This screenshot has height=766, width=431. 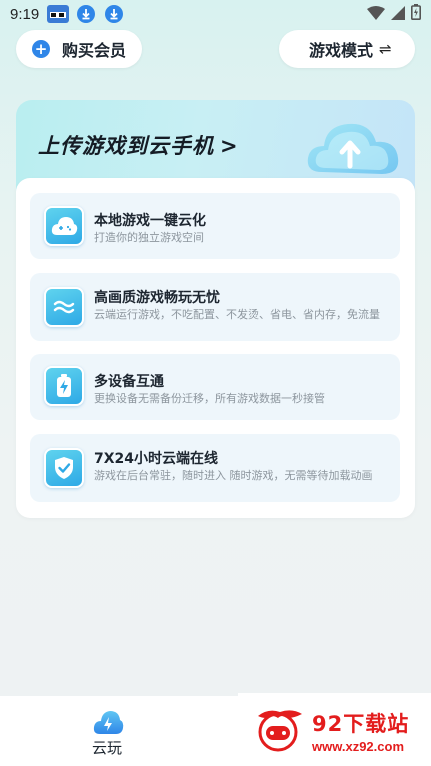 I want to click on feature-item-high-quality: 高画质游戏畅玩无忧 云端运行游戏，不吃配置、不发烫、省电、省内存，免流量, so click(x=215, y=307).